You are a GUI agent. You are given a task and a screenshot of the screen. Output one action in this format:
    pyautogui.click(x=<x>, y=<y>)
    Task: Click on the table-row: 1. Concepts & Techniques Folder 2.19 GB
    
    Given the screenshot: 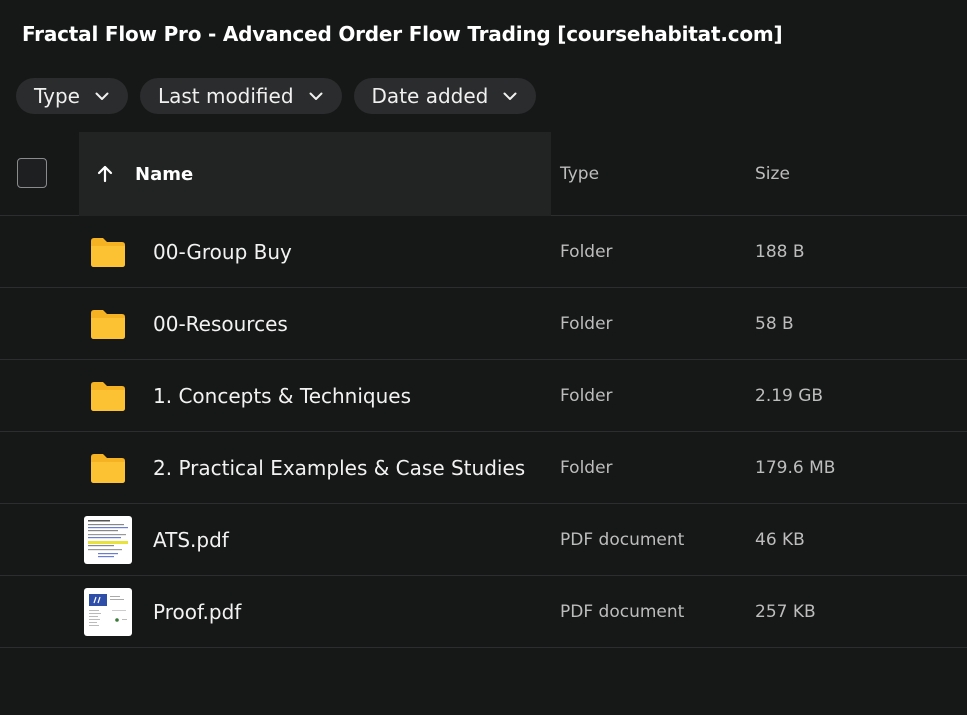 What is the action you would take?
    pyautogui.click(x=483, y=396)
    